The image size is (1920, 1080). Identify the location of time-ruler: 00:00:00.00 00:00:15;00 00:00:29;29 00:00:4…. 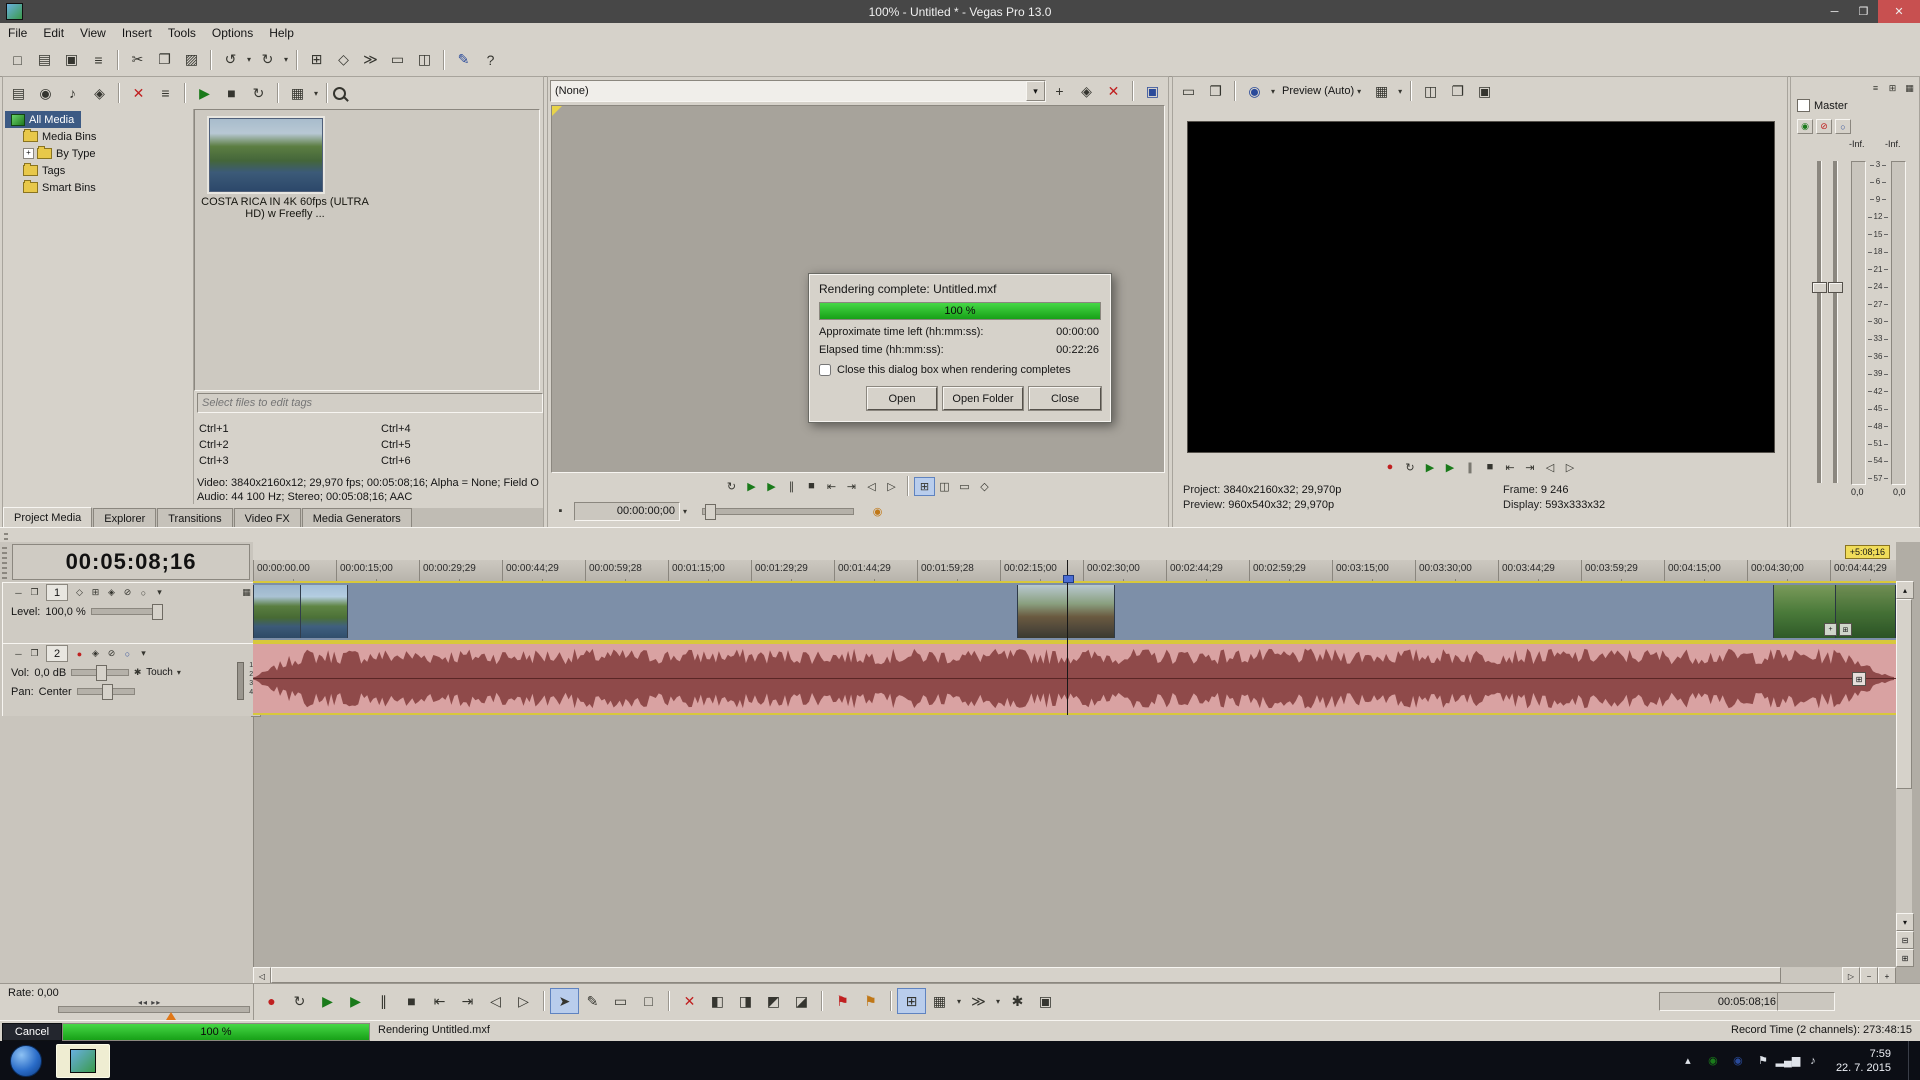
(1074, 571).